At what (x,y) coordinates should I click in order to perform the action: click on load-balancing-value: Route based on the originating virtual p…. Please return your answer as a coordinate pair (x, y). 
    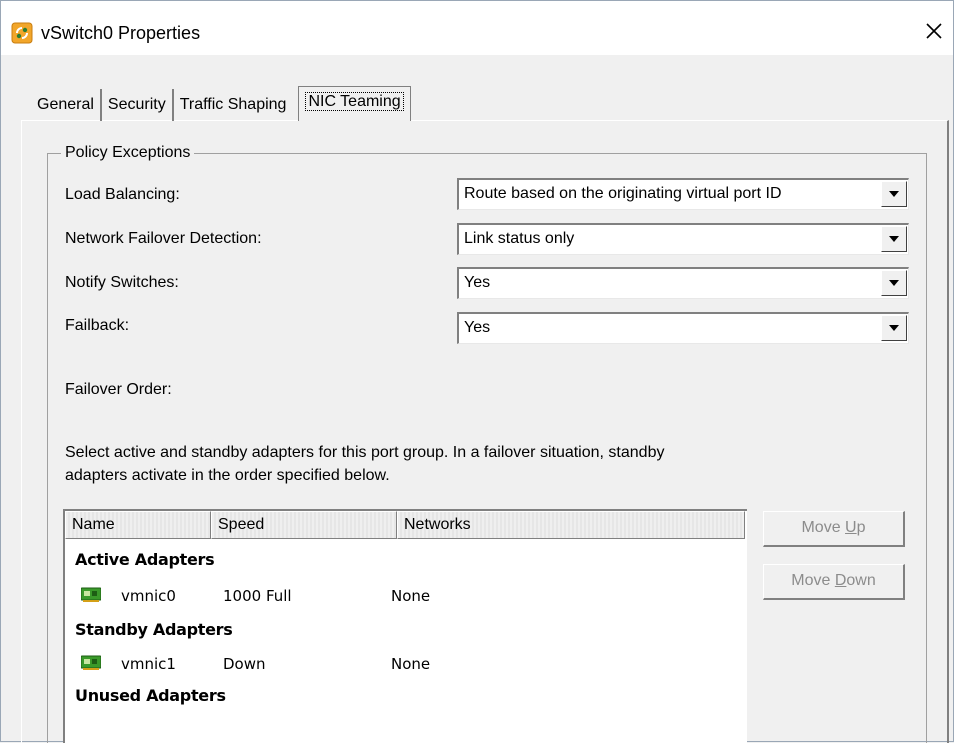
    Looking at the image, I should click on (623, 193).